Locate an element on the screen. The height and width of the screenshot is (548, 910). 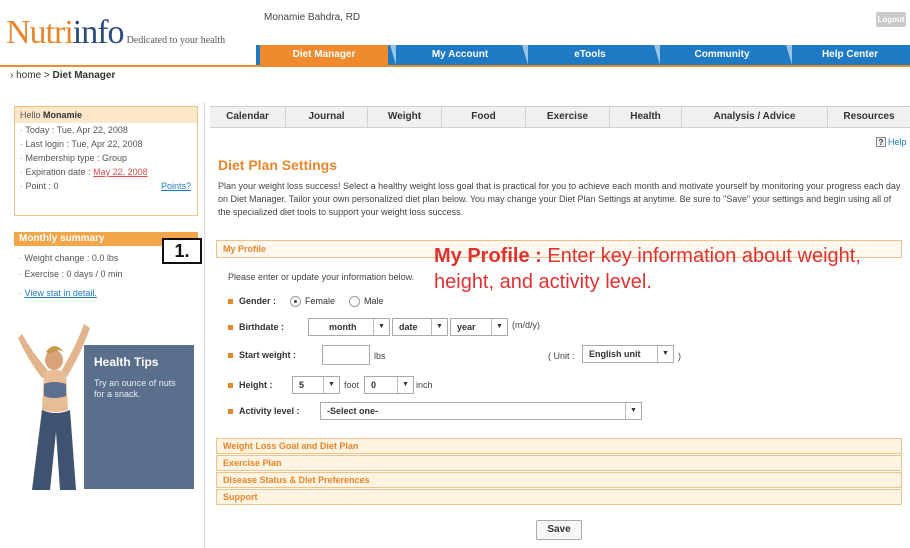
height-row: Height : is located at coordinates (250, 385).